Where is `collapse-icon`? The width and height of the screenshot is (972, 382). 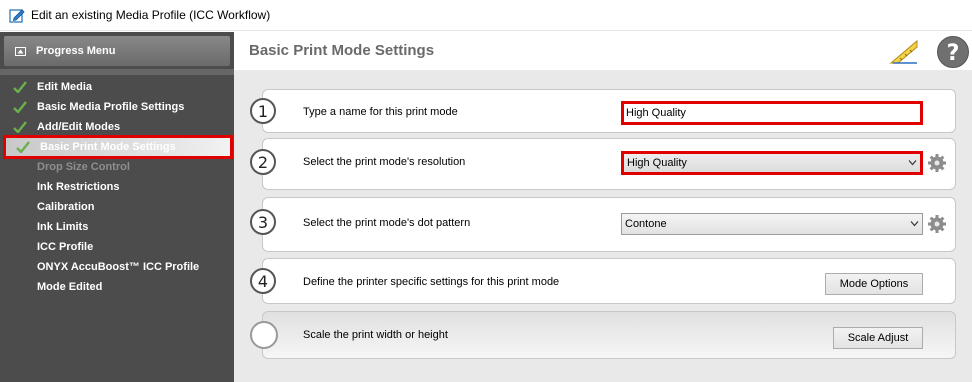 collapse-icon is located at coordinates (20, 51).